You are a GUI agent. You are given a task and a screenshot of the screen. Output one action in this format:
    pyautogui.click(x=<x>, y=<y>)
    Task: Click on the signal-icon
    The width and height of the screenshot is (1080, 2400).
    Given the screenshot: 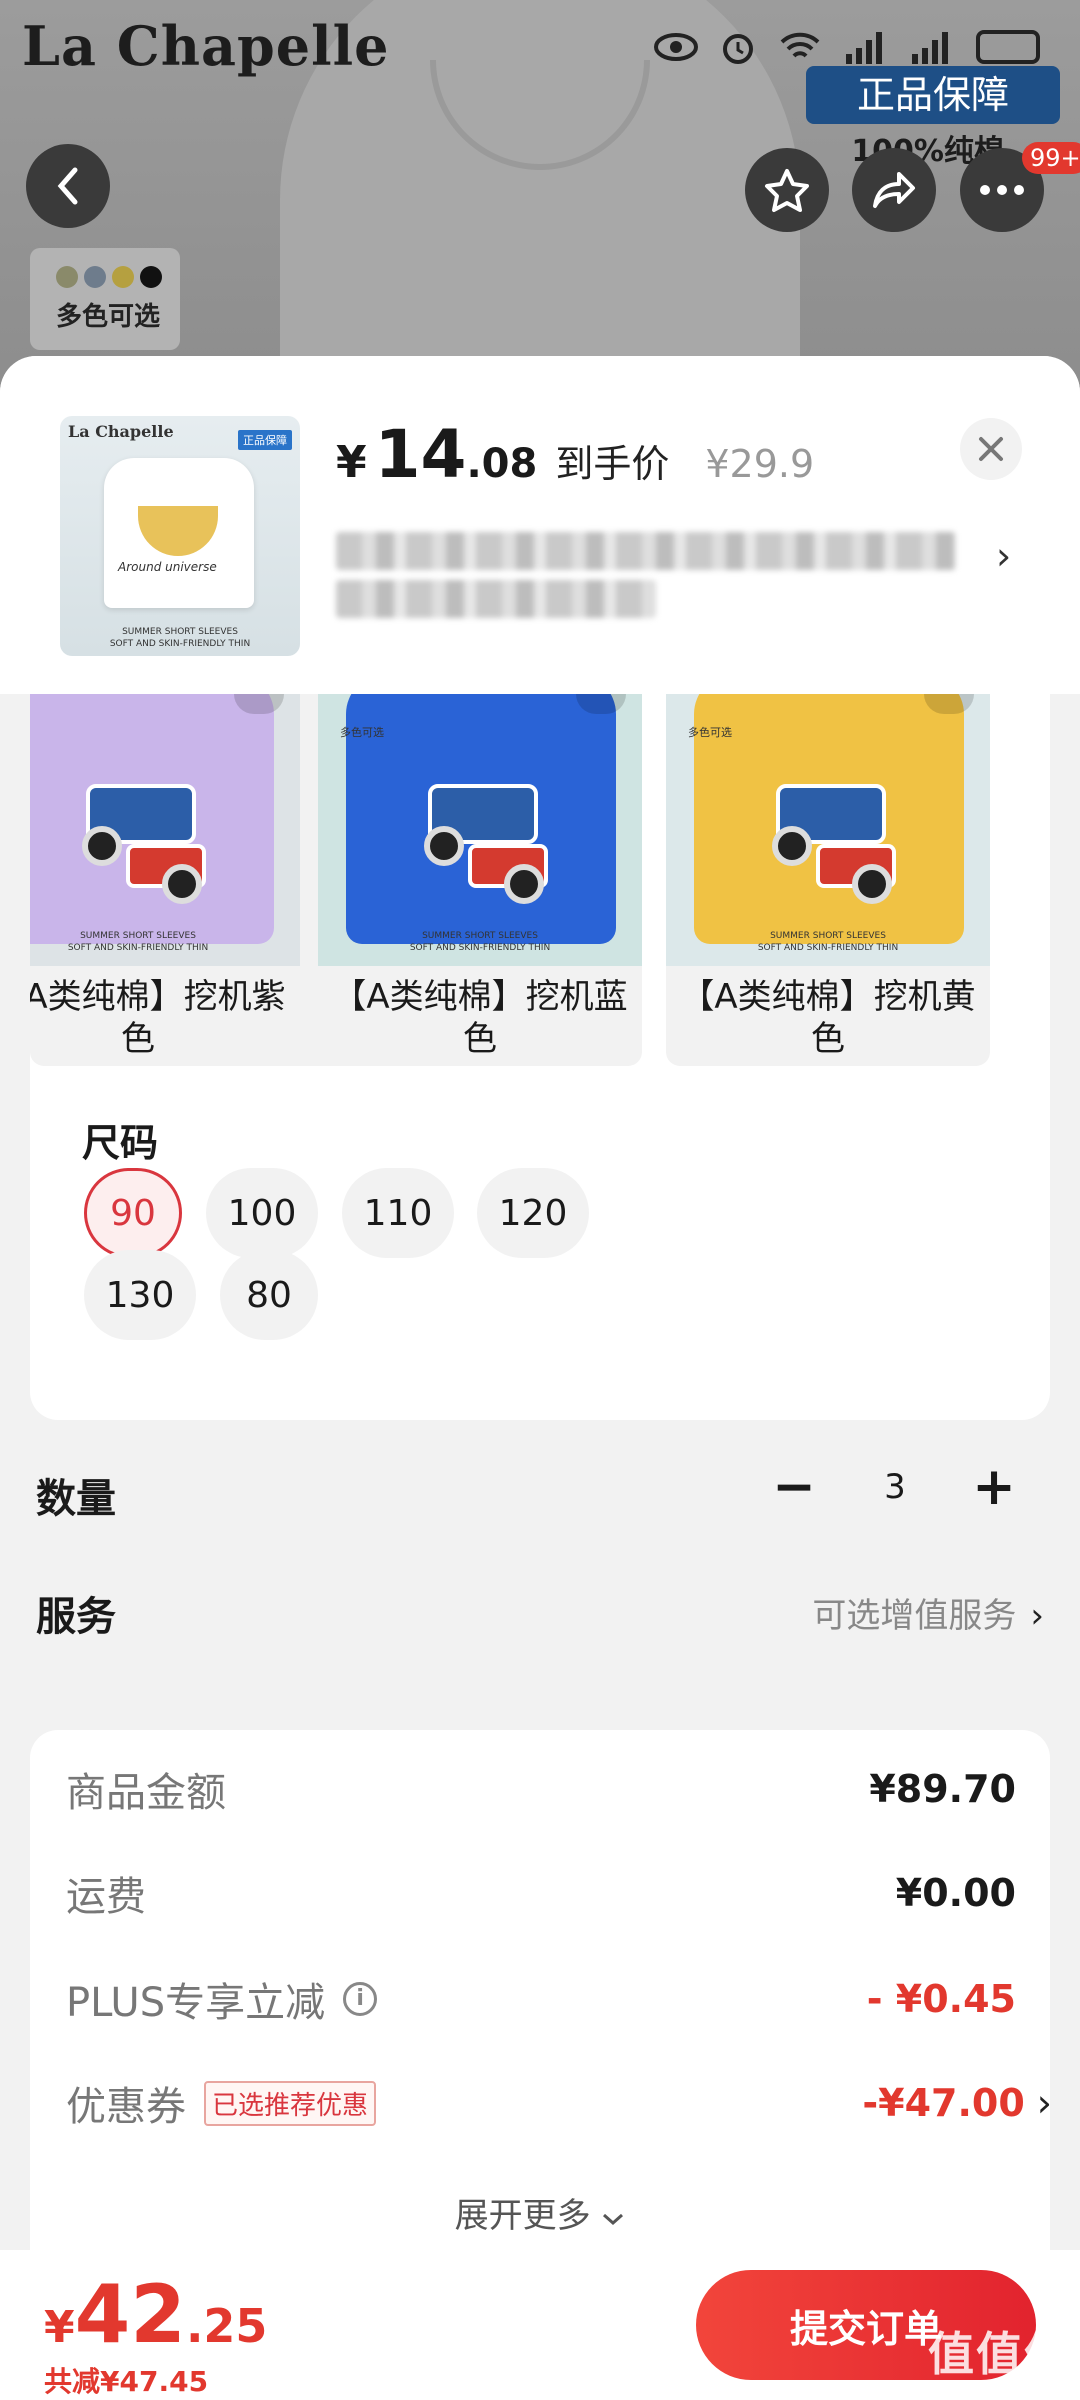 What is the action you would take?
    pyautogui.click(x=866, y=47)
    